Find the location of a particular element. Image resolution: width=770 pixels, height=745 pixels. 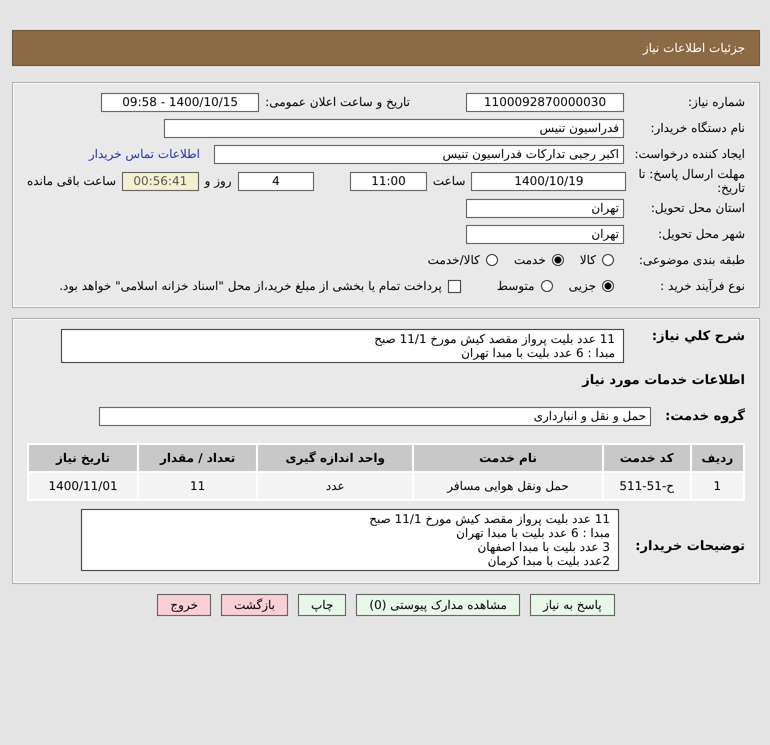

field-label: طبقه بندی موضوعی: is located at coordinates (691, 260).